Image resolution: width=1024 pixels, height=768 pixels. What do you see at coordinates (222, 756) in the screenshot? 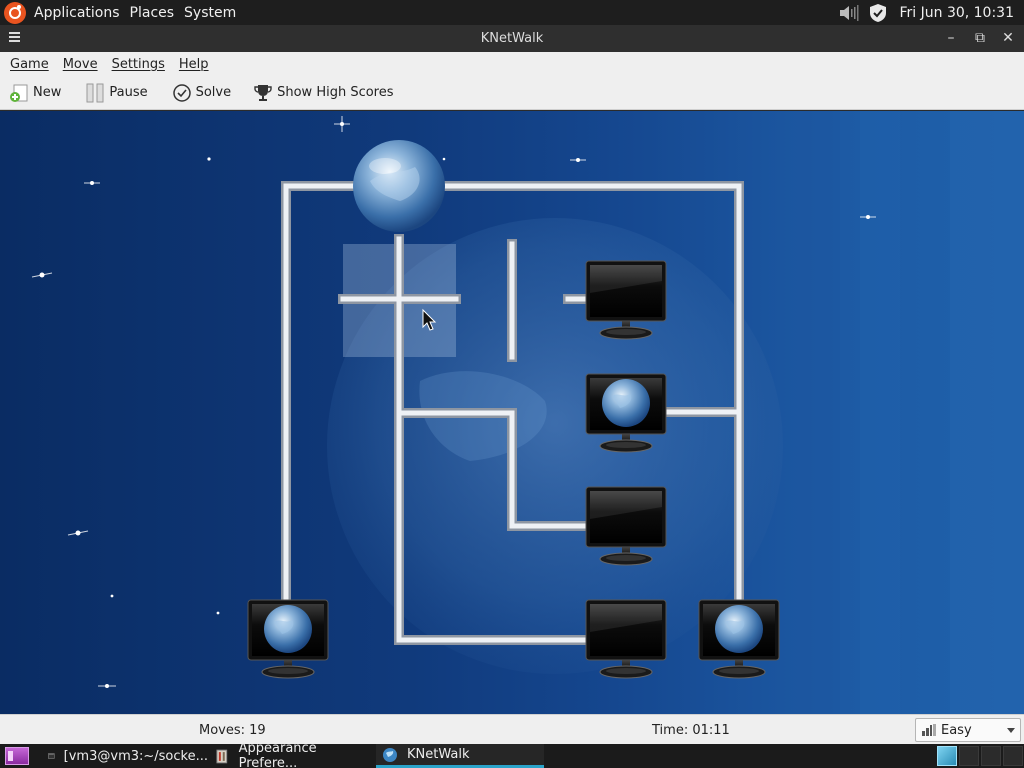
I see `appearance-preferences-icon` at bounding box center [222, 756].